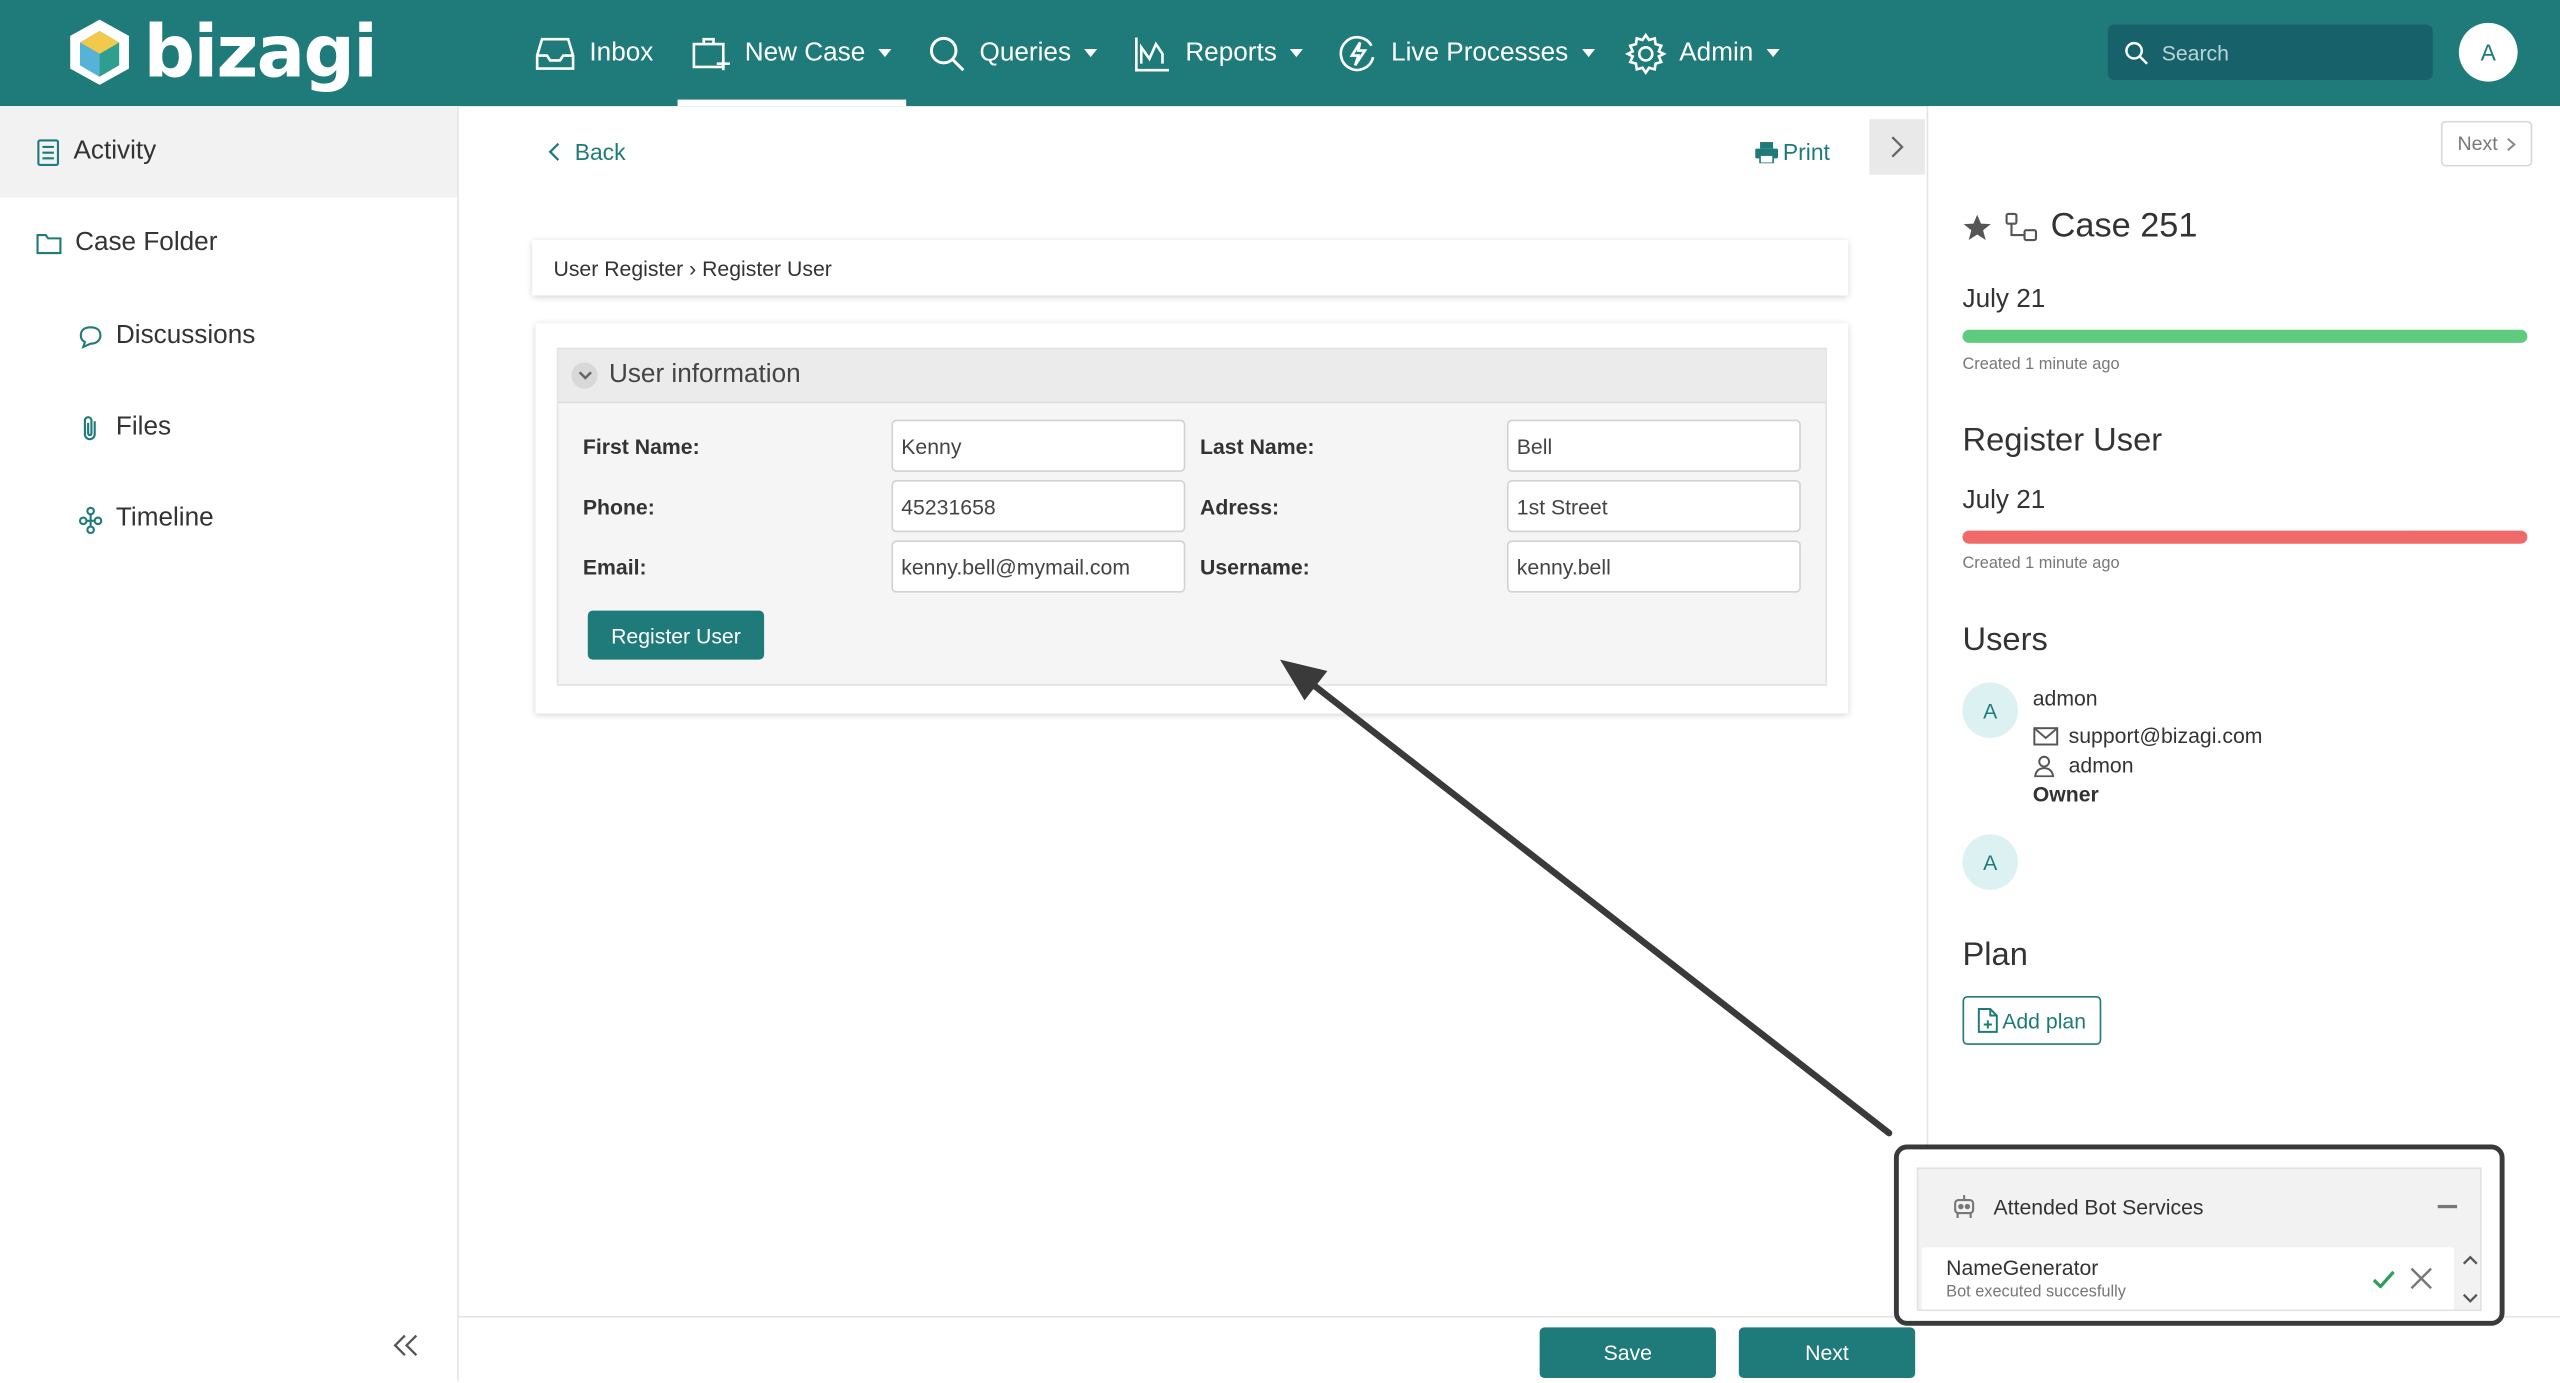  Describe the element at coordinates (2187, 1278) in the screenshot. I see `bot-list-item: NameGenerator Bot executed succesfully` at that location.